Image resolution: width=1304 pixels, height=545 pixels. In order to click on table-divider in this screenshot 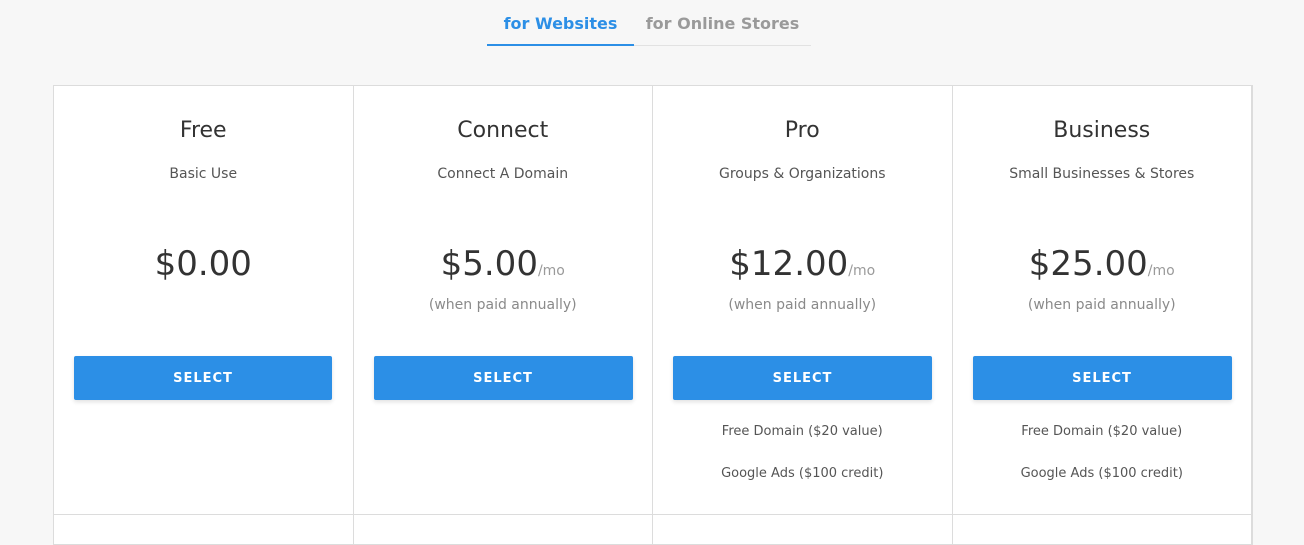, I will do `click(653, 514)`.